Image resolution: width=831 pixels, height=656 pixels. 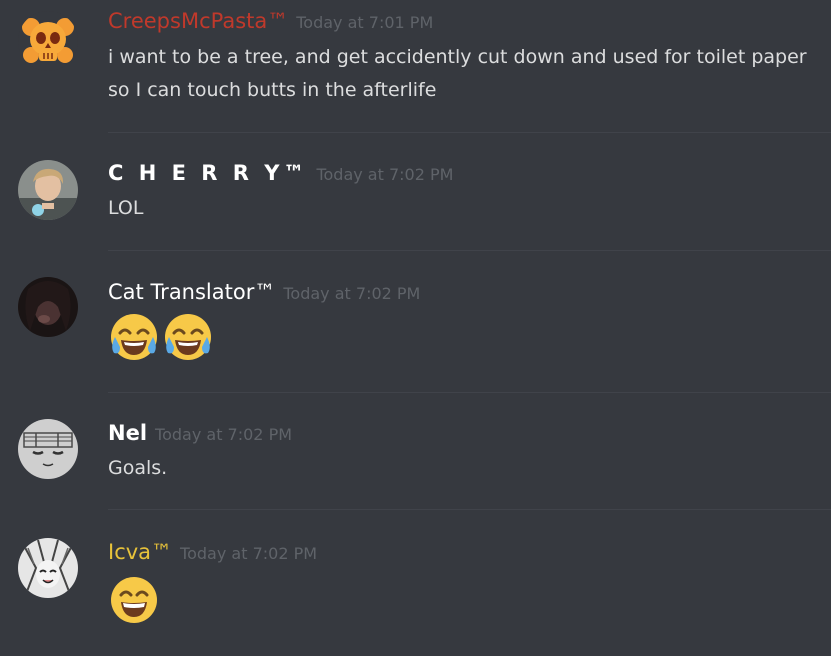 I want to click on username: C H E R R Y™, so click(x=208, y=173).